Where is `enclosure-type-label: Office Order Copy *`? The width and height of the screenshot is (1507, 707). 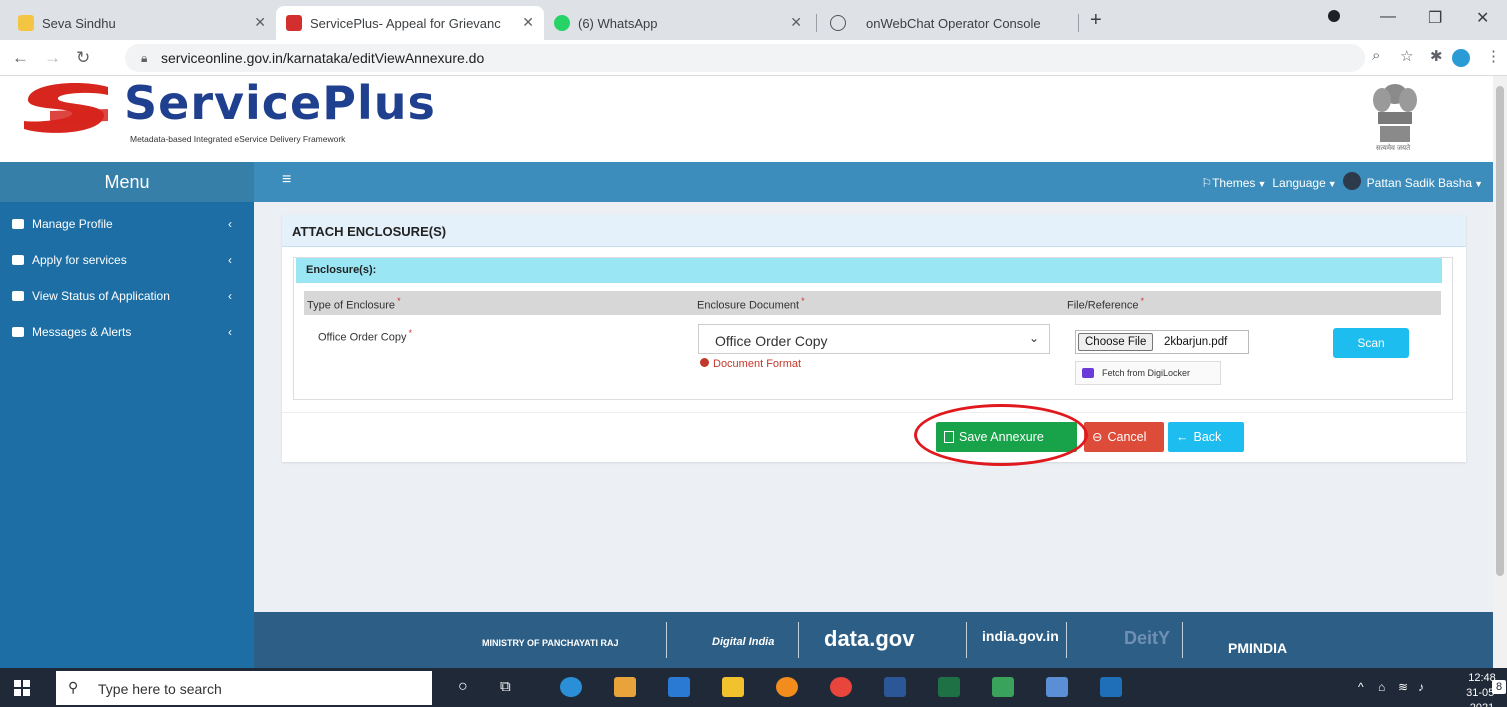 enclosure-type-label: Office Order Copy * is located at coordinates (365, 336).